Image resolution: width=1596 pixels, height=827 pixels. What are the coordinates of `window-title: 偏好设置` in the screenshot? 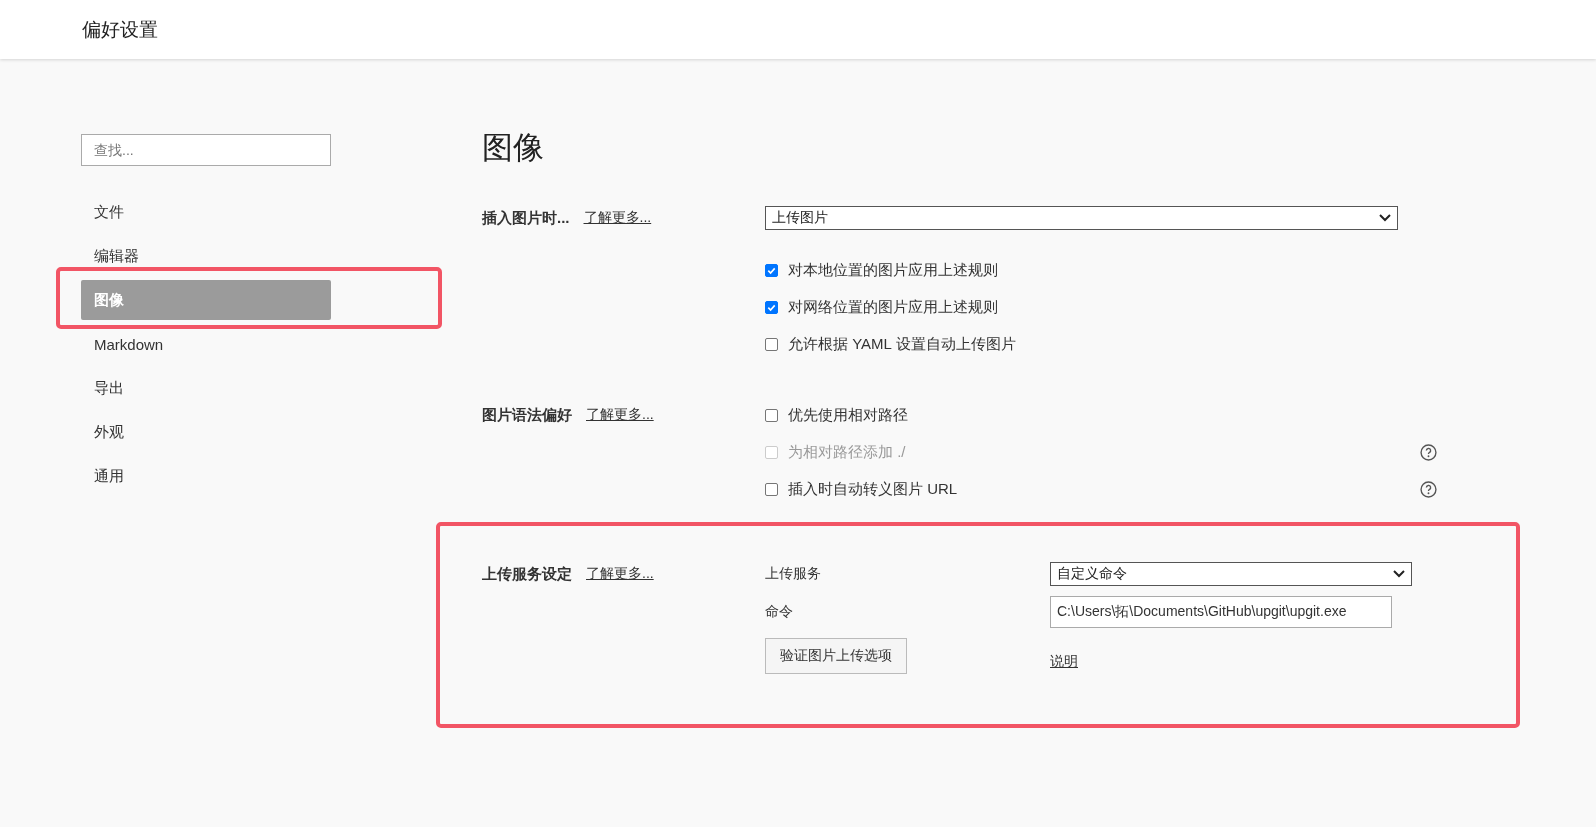 It's located at (120, 29).